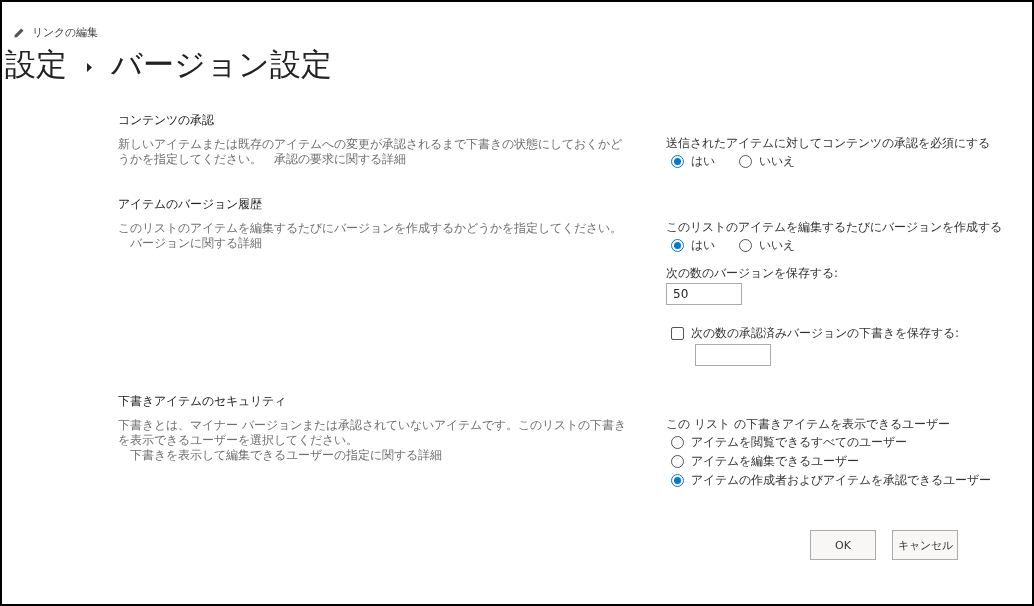 The width and height of the screenshot is (1034, 606). I want to click on pencil-icon, so click(19, 33).